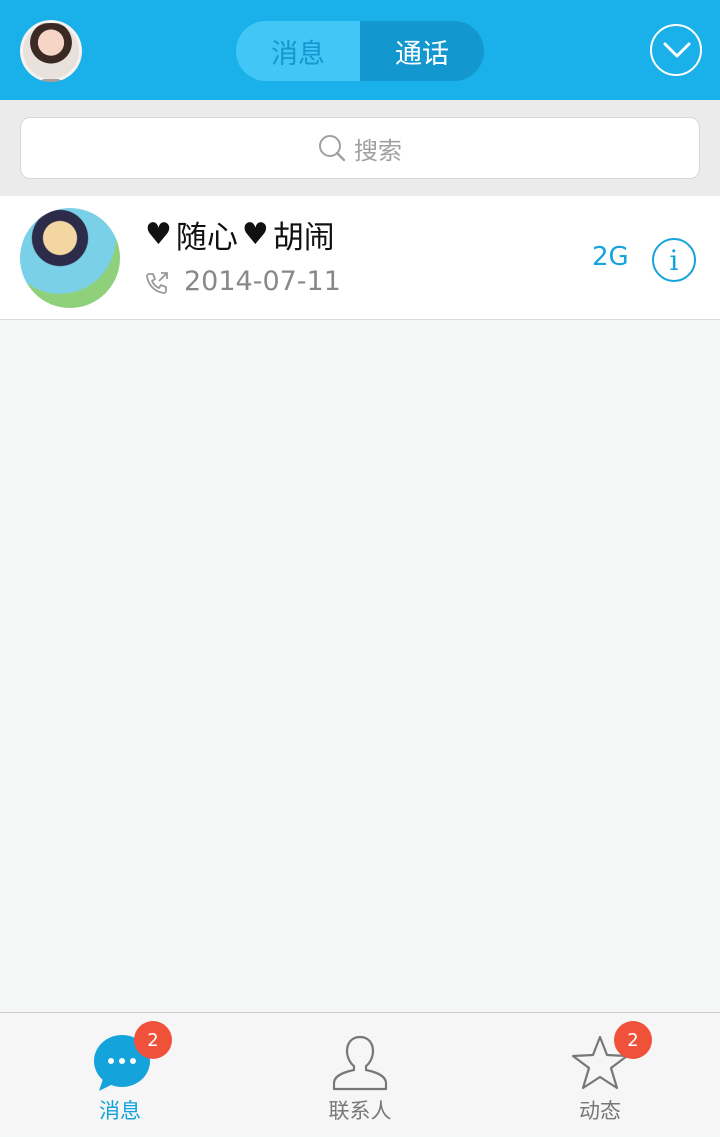 This screenshot has width=720, height=1137. I want to click on info-button: i, so click(674, 260).